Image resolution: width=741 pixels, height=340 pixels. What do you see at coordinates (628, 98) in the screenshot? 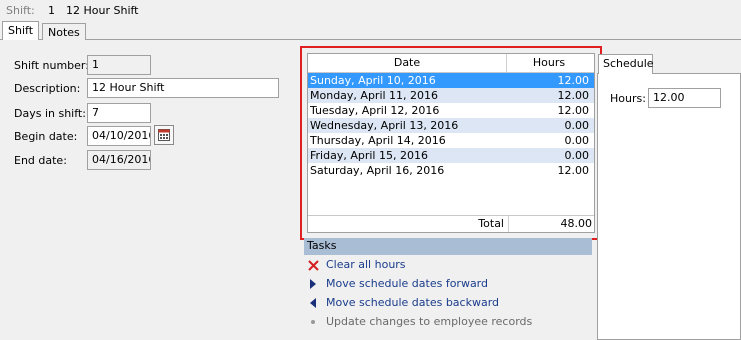
I see `hours-label: Hours:` at bounding box center [628, 98].